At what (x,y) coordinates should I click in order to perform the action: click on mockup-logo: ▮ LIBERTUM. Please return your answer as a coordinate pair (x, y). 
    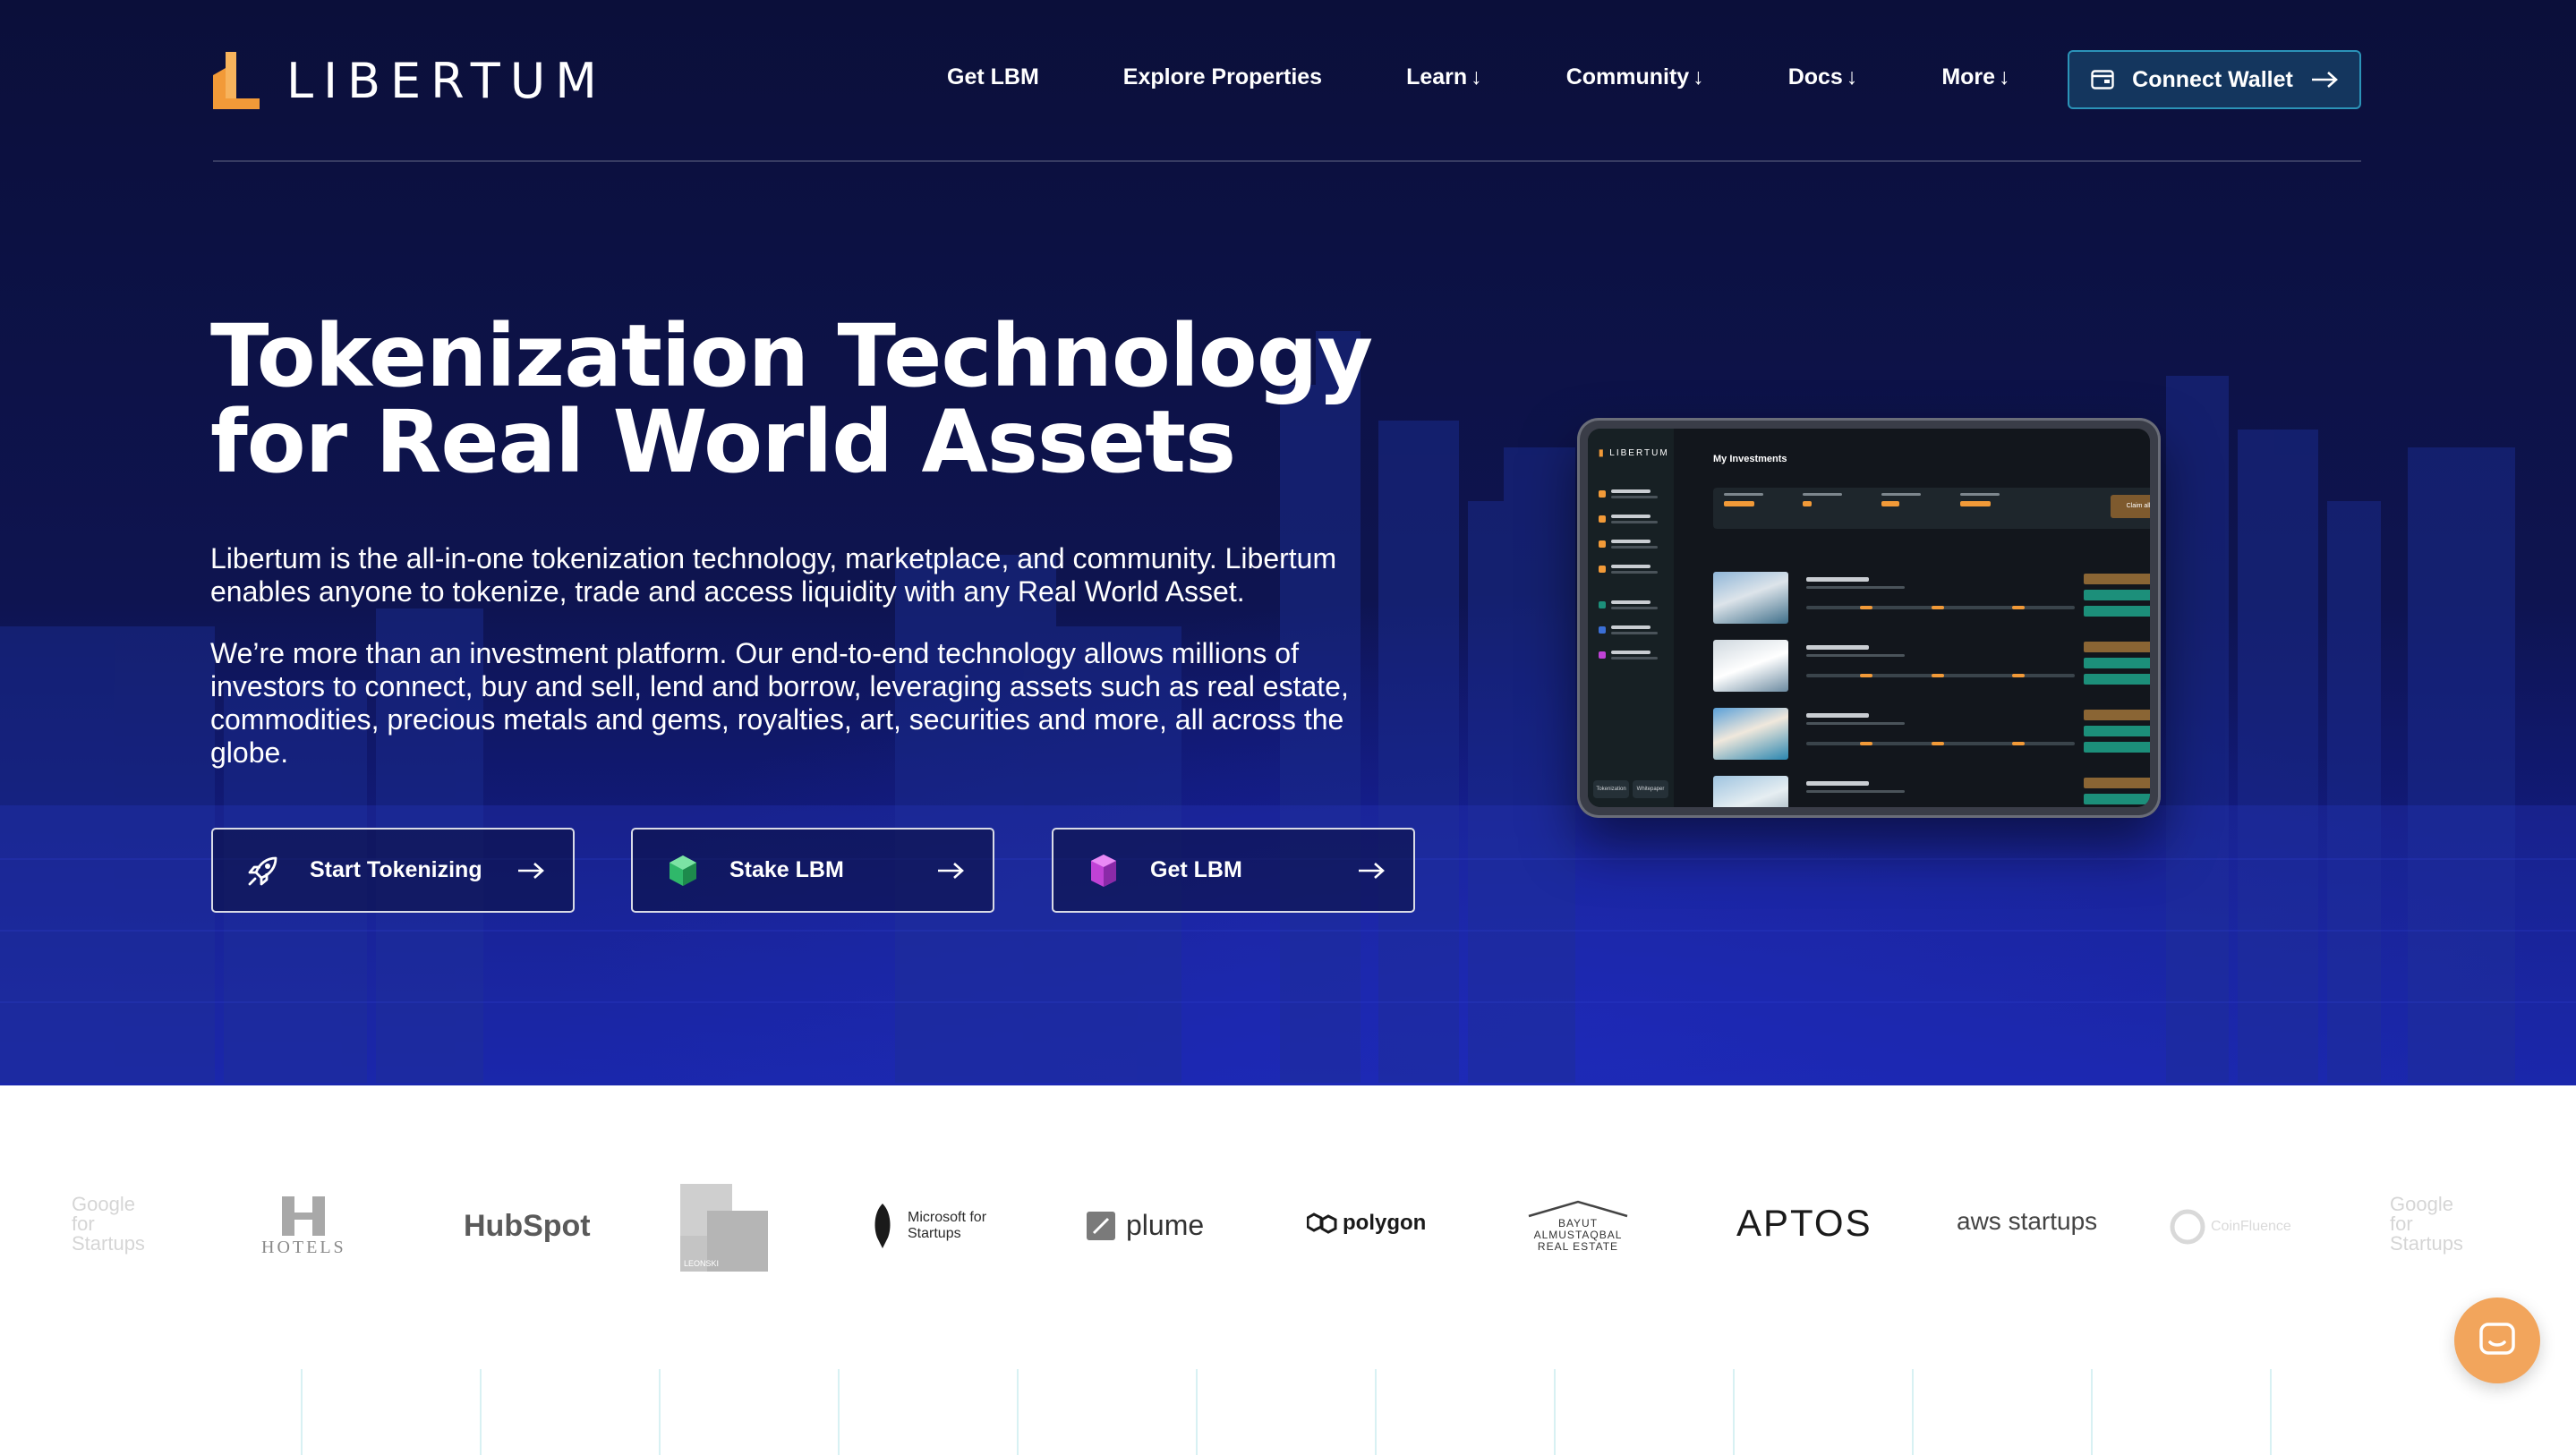
    Looking at the image, I should click on (1634, 453).